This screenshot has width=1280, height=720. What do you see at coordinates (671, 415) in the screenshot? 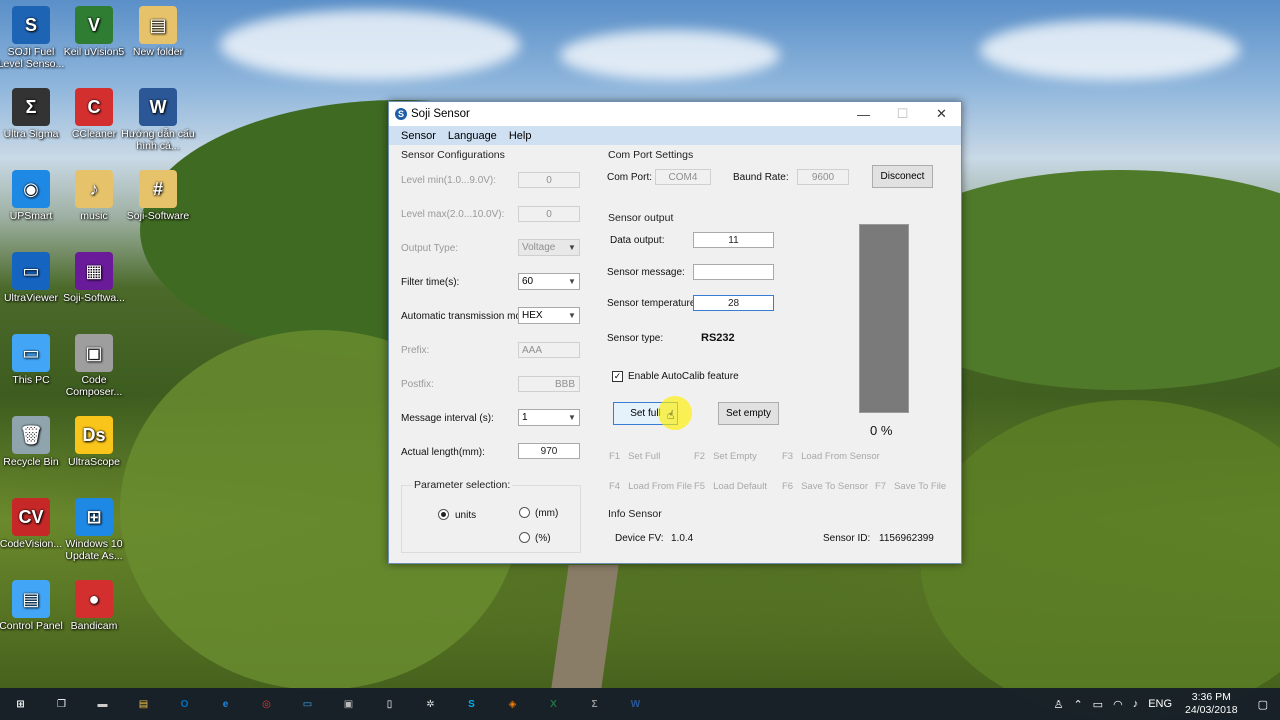
I see `hand-cursor-icon: ☝` at bounding box center [671, 415].